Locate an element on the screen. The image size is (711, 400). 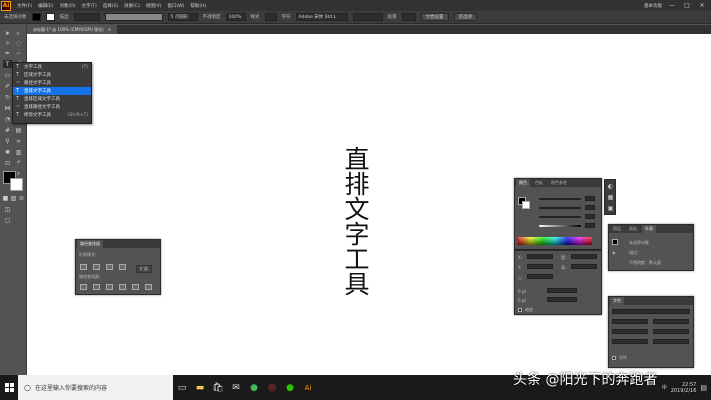
font-family-field is located at coordinates (651, 311).